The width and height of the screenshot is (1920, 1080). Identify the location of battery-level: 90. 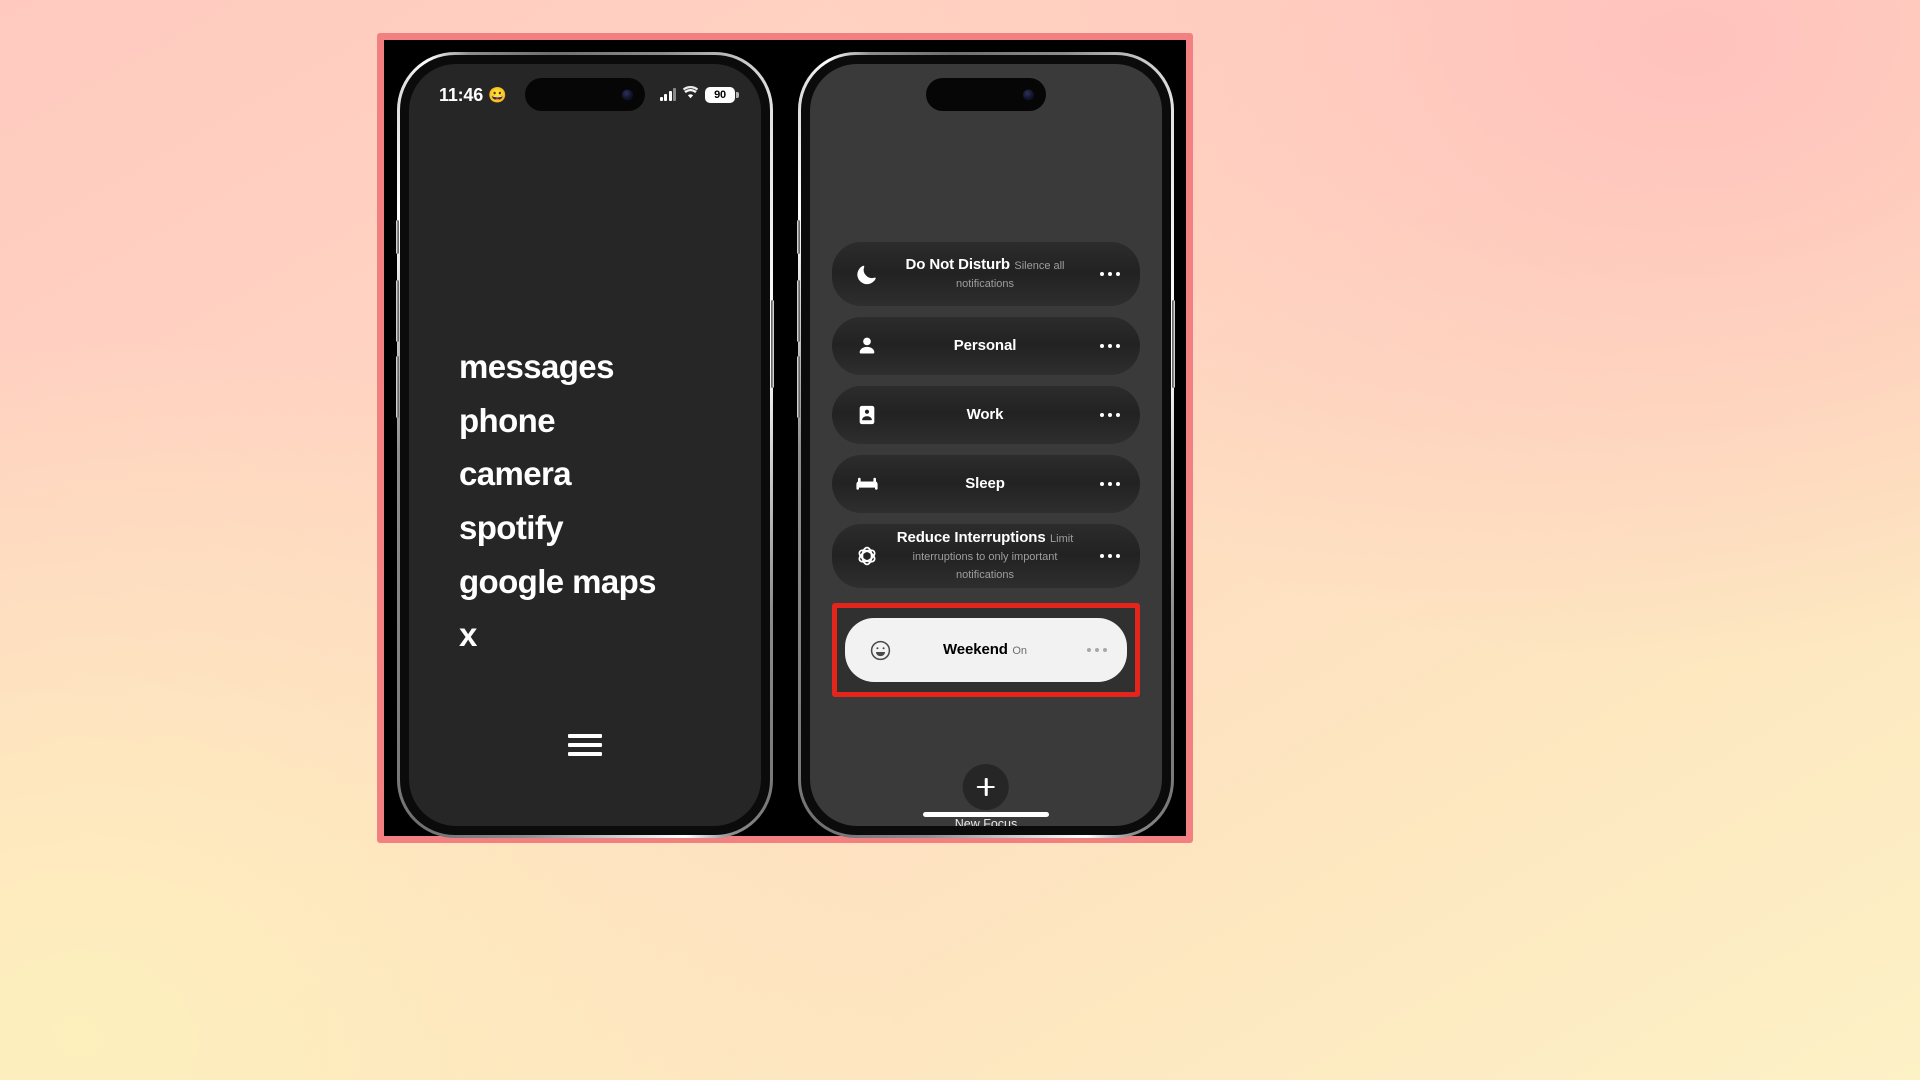
(720, 95).